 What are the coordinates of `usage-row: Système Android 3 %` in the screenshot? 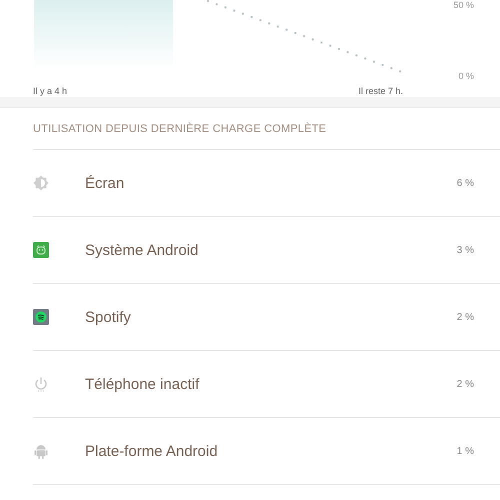 It's located at (266, 249).